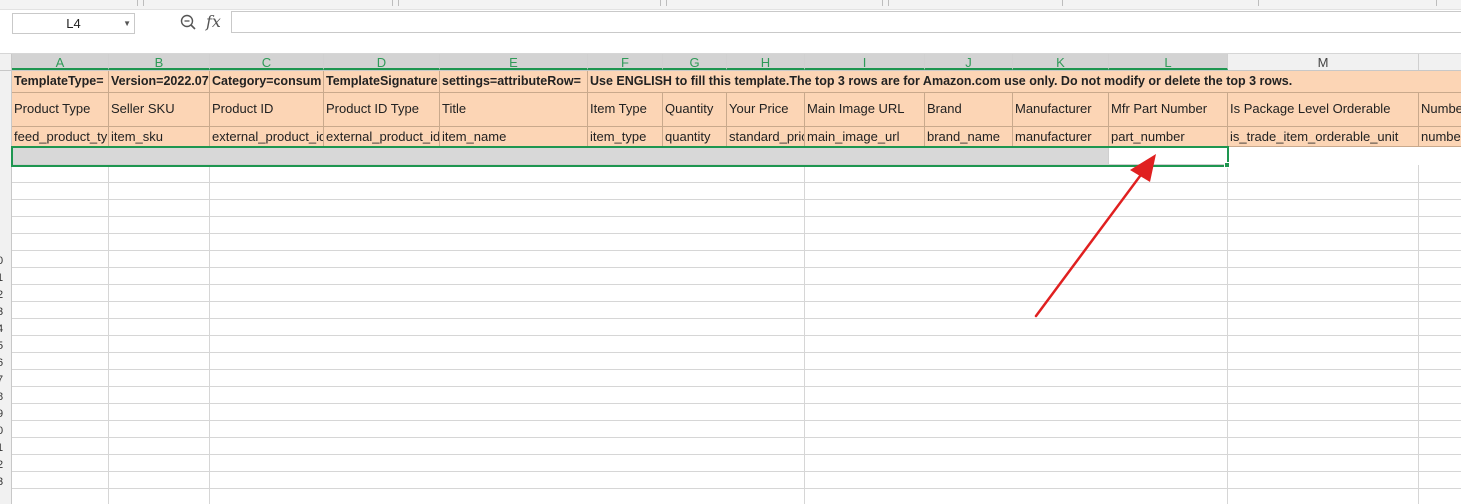 This screenshot has height=504, width=1461. I want to click on chevron-down-icon: ▼, so click(127, 23).